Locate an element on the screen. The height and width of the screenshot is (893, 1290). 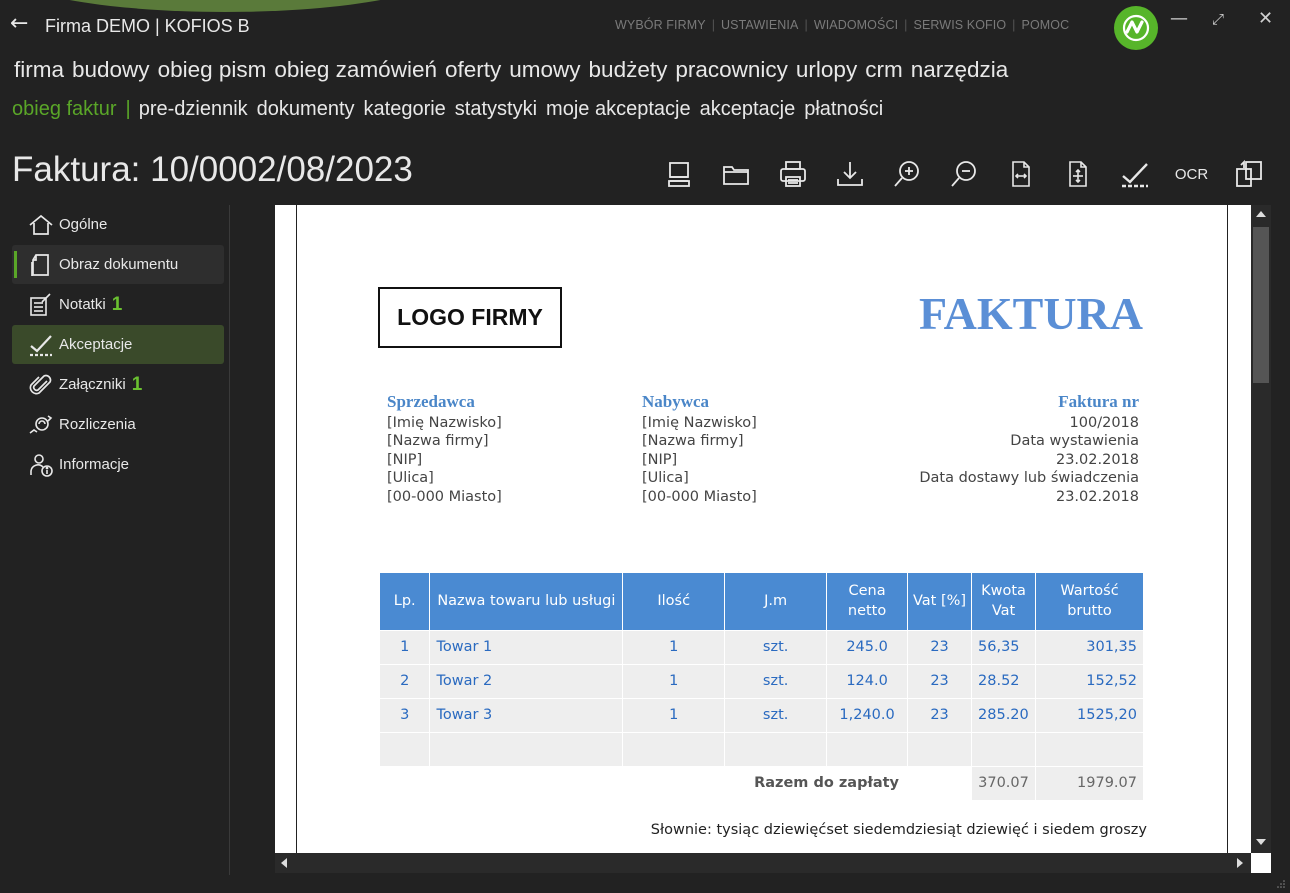
nav-umowy: umowy is located at coordinates (544, 70).